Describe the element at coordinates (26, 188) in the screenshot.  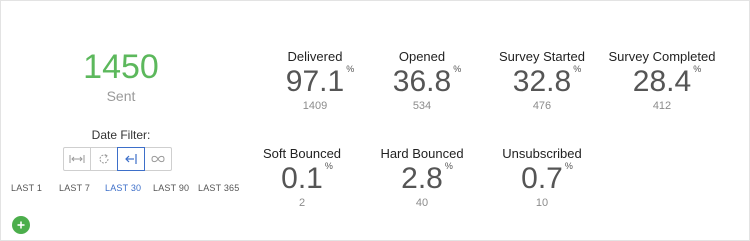
I see `range-last-1: LAST 1` at that location.